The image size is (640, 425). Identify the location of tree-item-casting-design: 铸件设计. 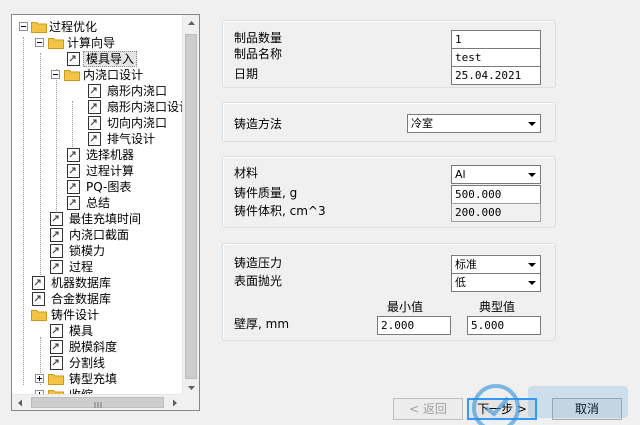
(97, 315).